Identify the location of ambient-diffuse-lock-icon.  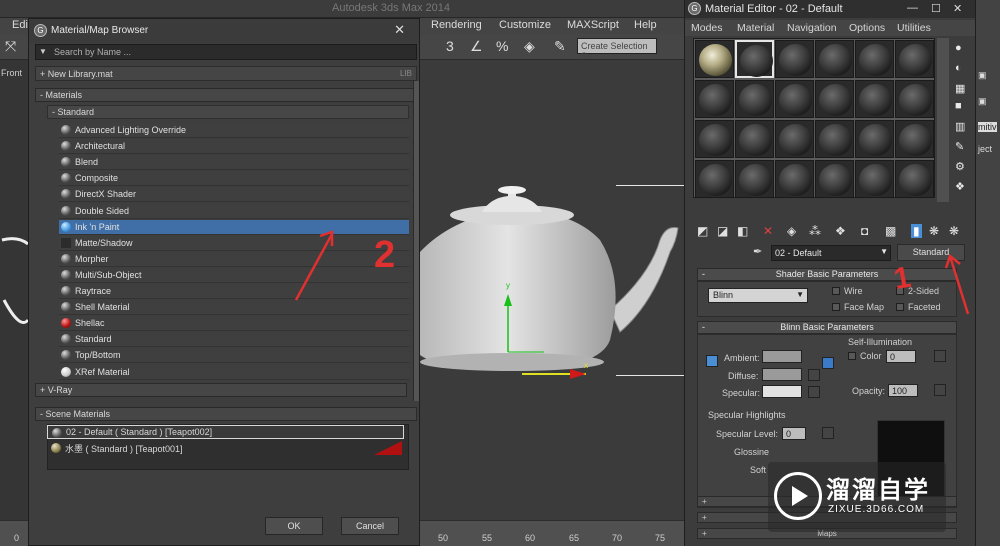
(828, 363).